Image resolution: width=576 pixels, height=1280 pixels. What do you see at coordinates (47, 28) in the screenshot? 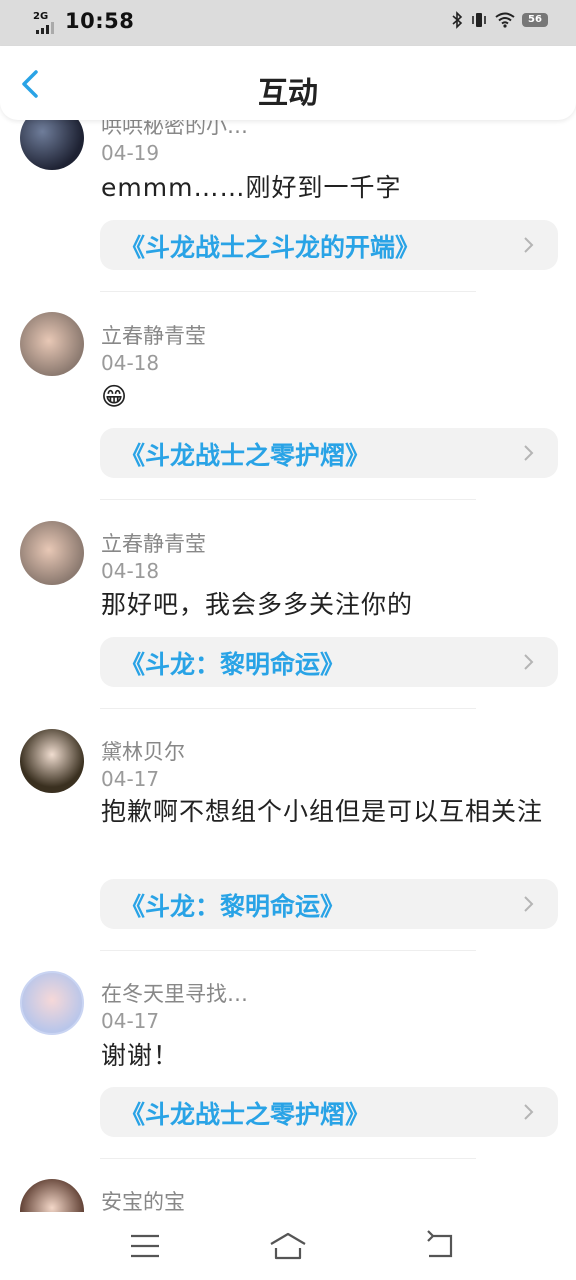
I see `signal-icon` at bounding box center [47, 28].